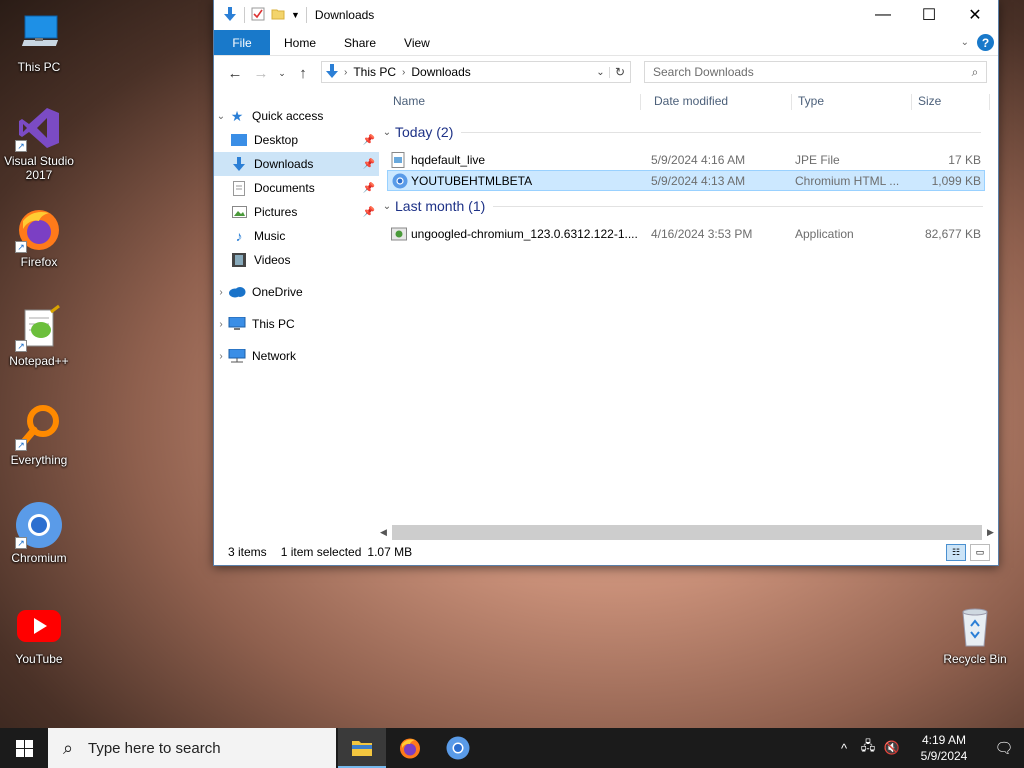 This screenshot has width=1024, height=768. What do you see at coordinates (296, 140) in the screenshot?
I see `nav-item-desktop: Desktop 📌` at bounding box center [296, 140].